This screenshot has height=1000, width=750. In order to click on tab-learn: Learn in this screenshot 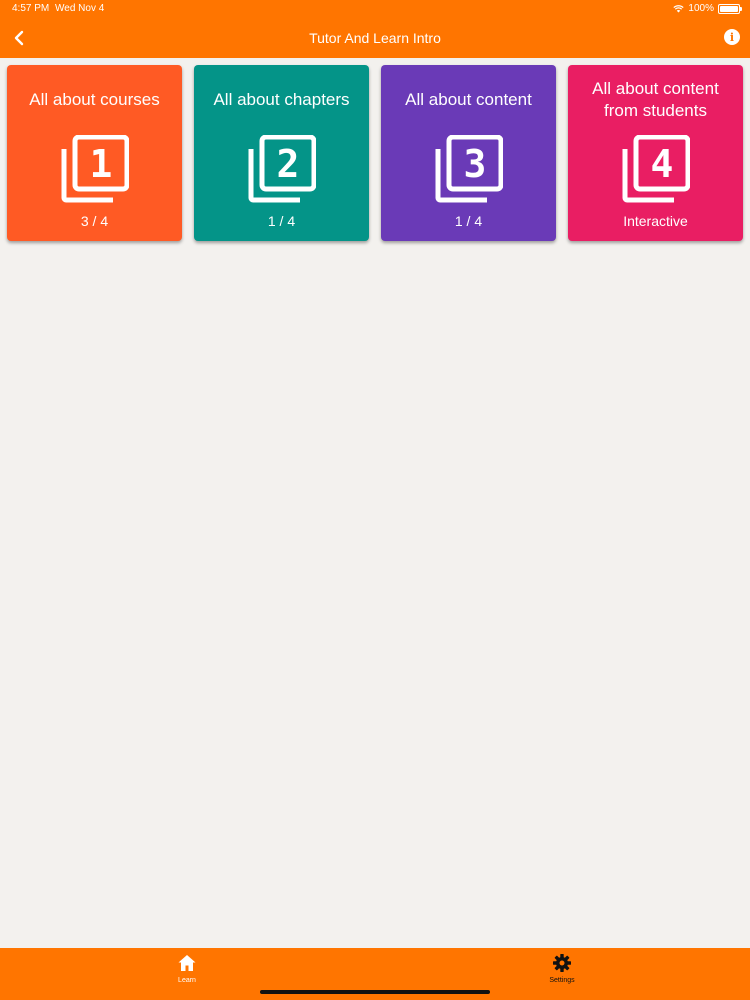, I will do `click(187, 971)`.